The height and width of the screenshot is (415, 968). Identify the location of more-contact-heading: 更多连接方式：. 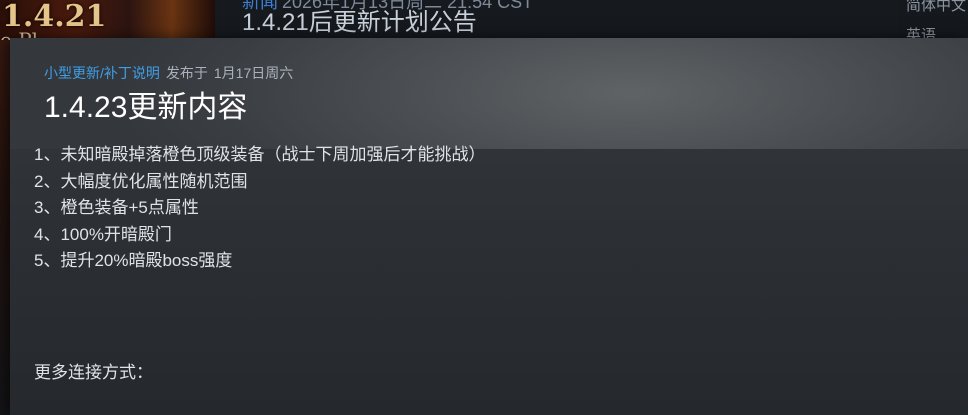
(93, 372).